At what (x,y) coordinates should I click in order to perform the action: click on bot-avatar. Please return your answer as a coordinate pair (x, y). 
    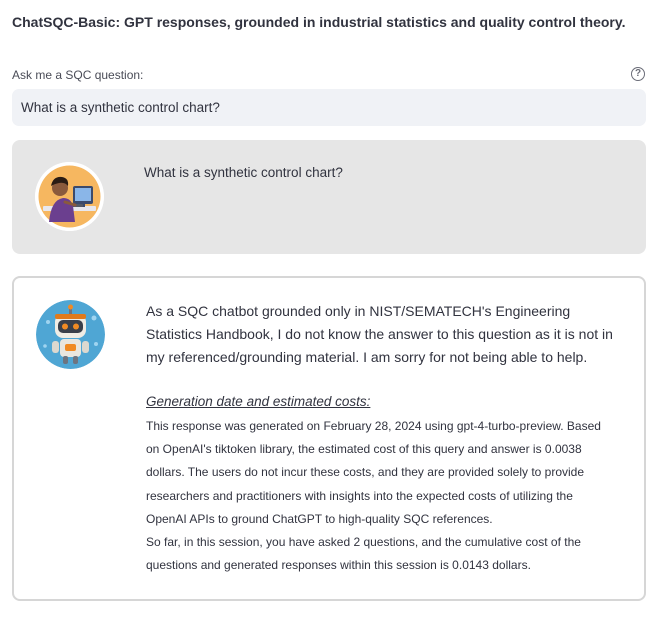
    Looking at the image, I should click on (70, 334).